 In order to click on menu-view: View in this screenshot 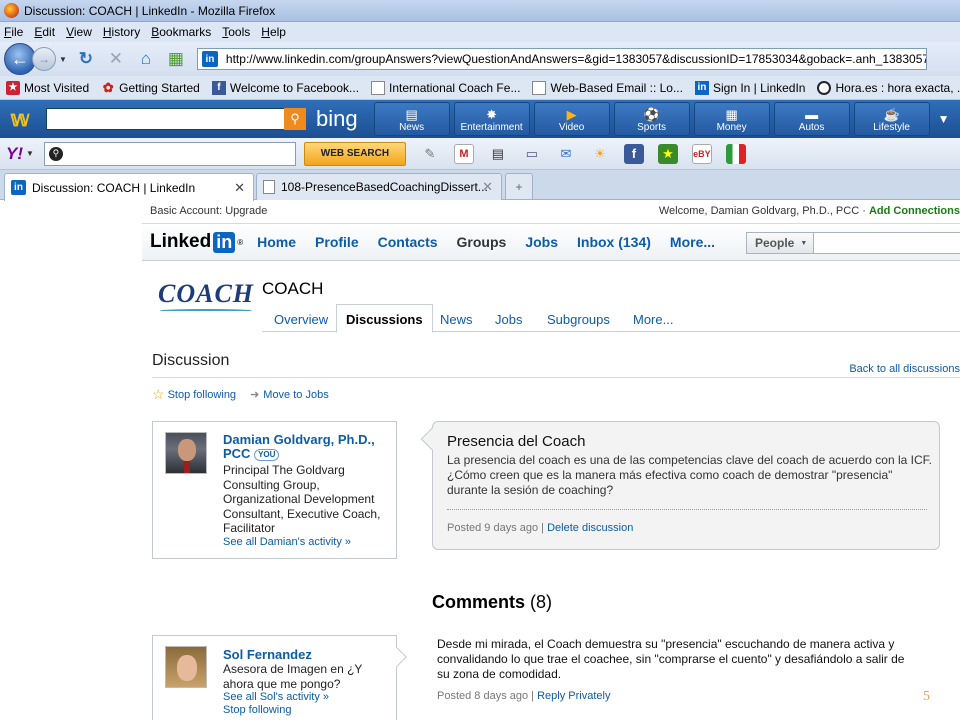, I will do `click(79, 32)`.